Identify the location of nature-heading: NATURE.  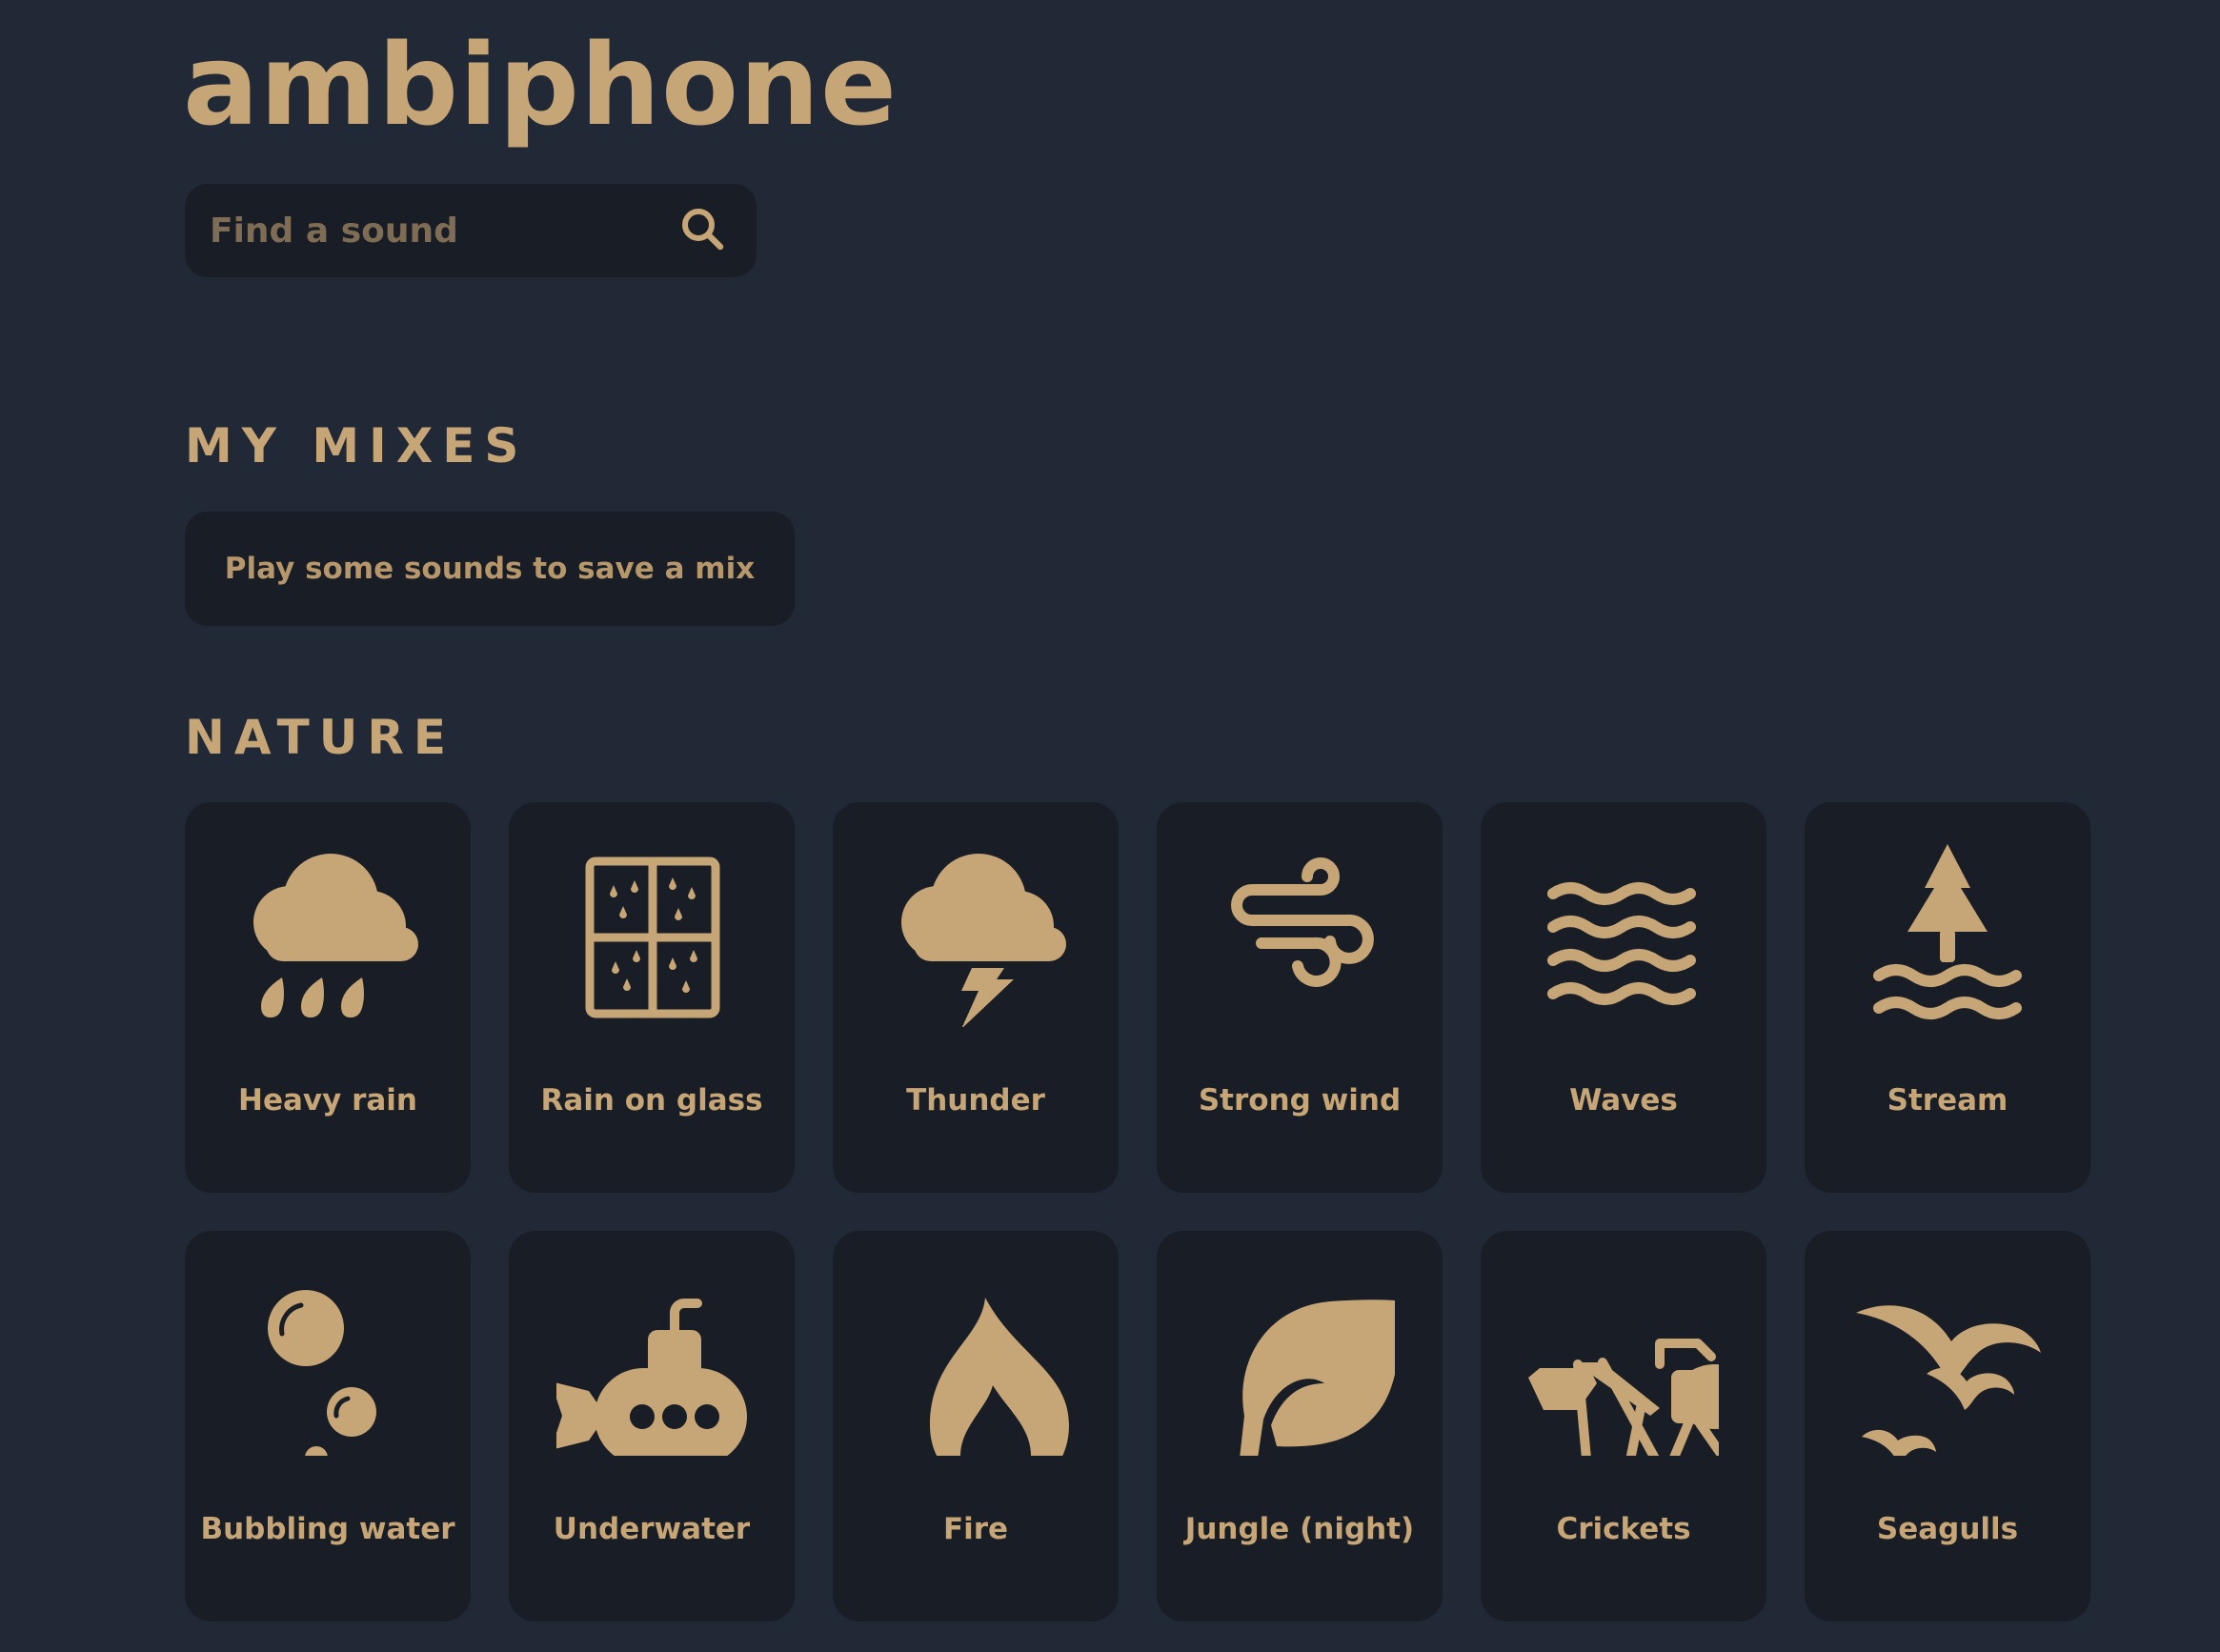
(320, 737).